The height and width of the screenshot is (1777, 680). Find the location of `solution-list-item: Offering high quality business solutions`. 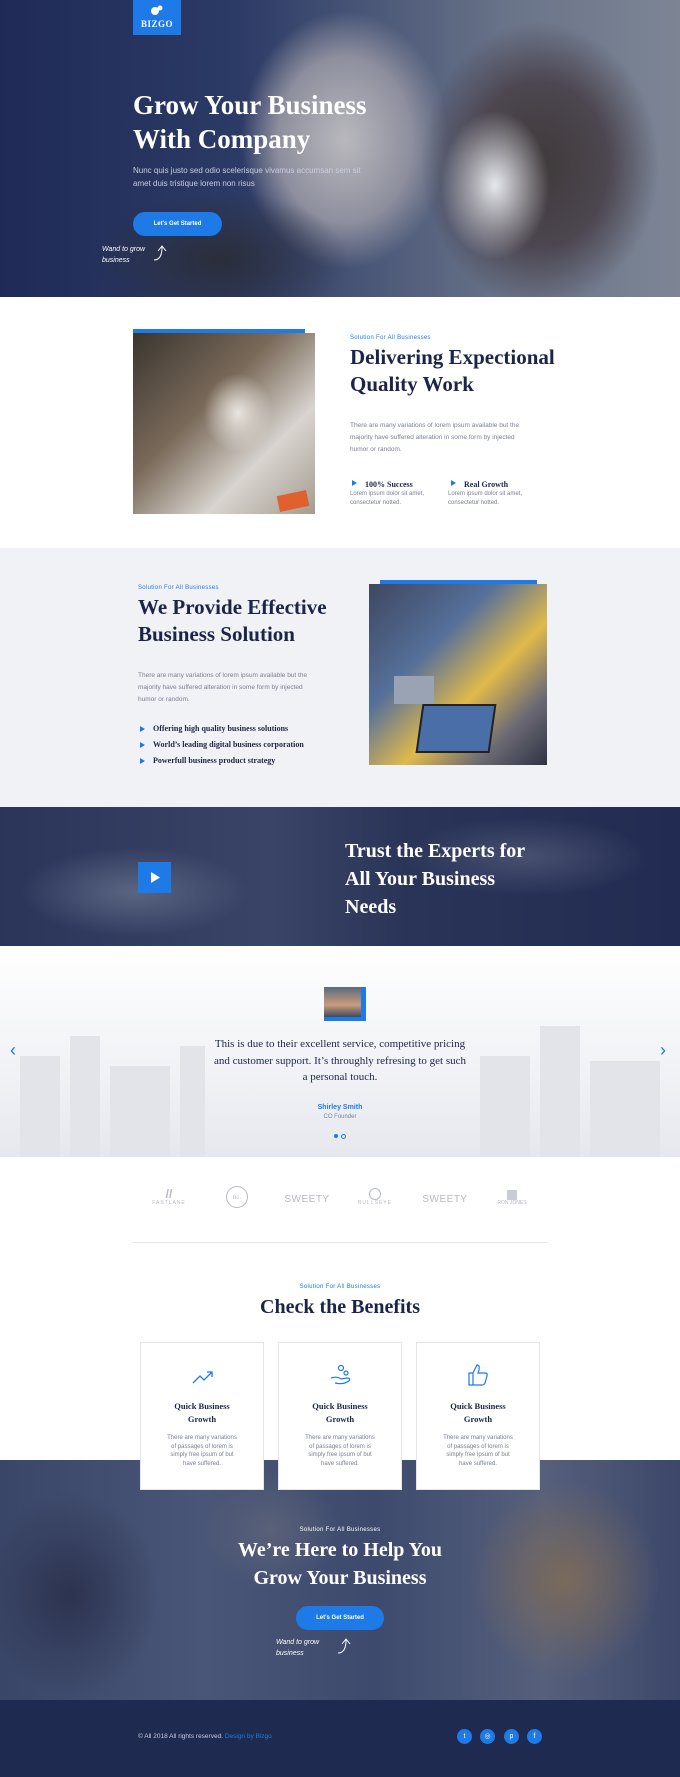

solution-list-item: Offering high quality business solutions is located at coordinates (214, 729).